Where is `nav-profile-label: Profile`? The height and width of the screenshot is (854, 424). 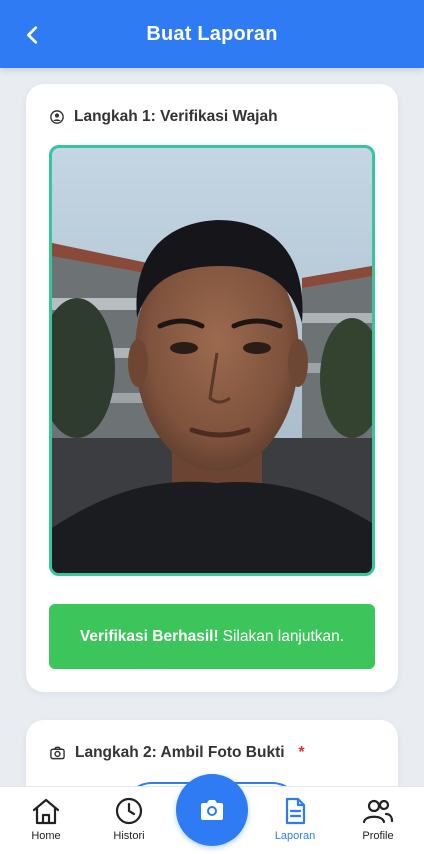 nav-profile-label: Profile is located at coordinates (378, 836).